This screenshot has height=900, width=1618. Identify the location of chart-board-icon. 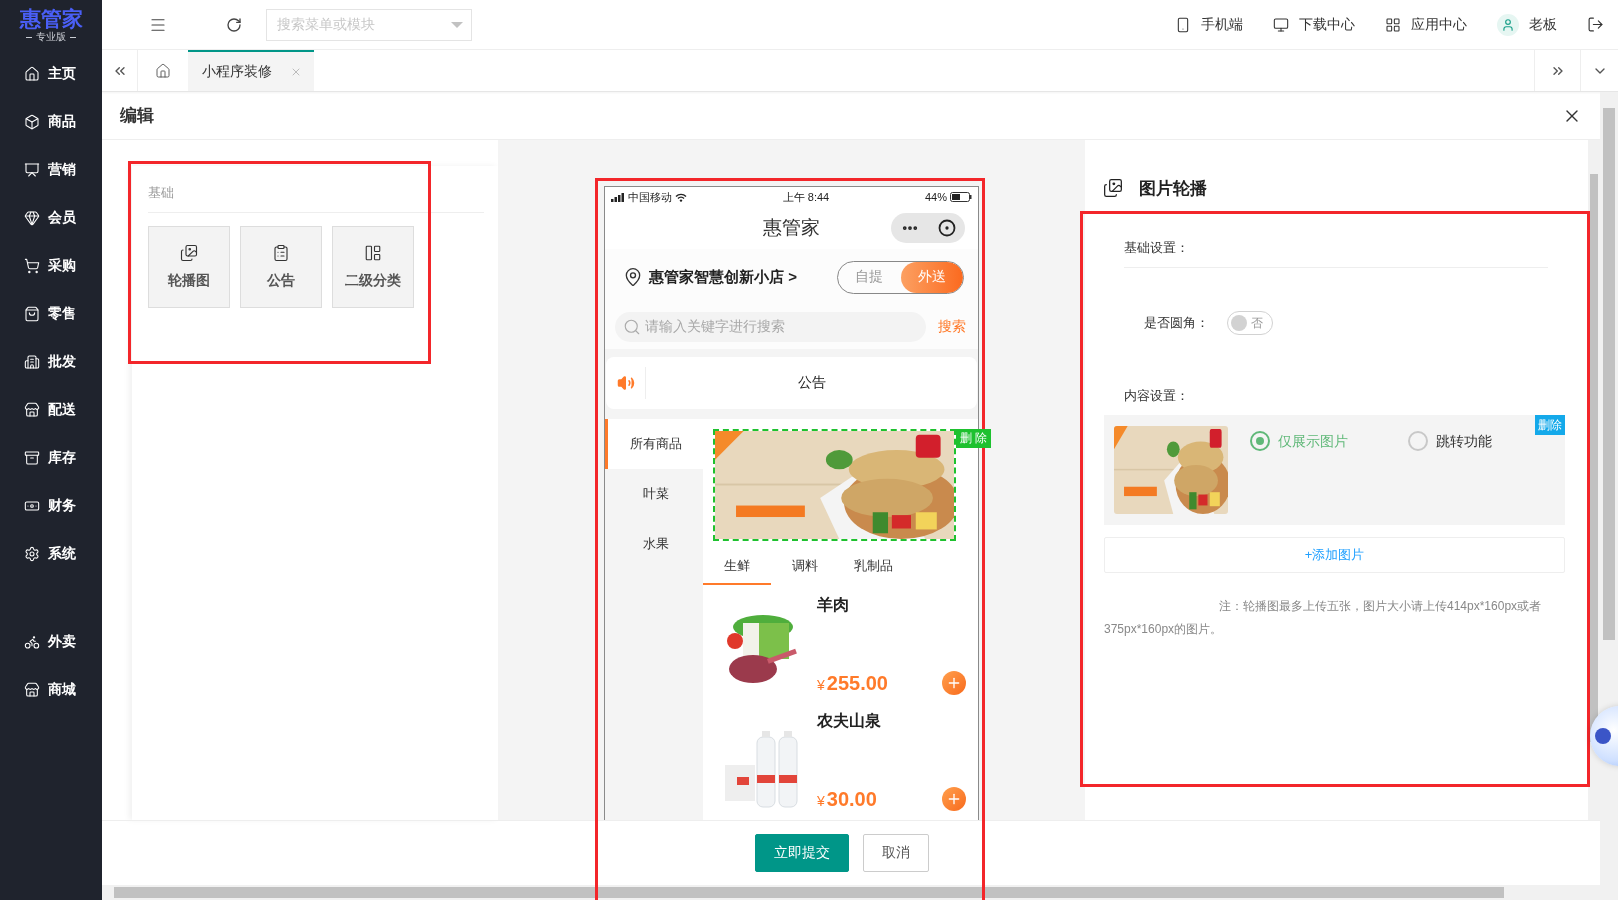
(32, 170).